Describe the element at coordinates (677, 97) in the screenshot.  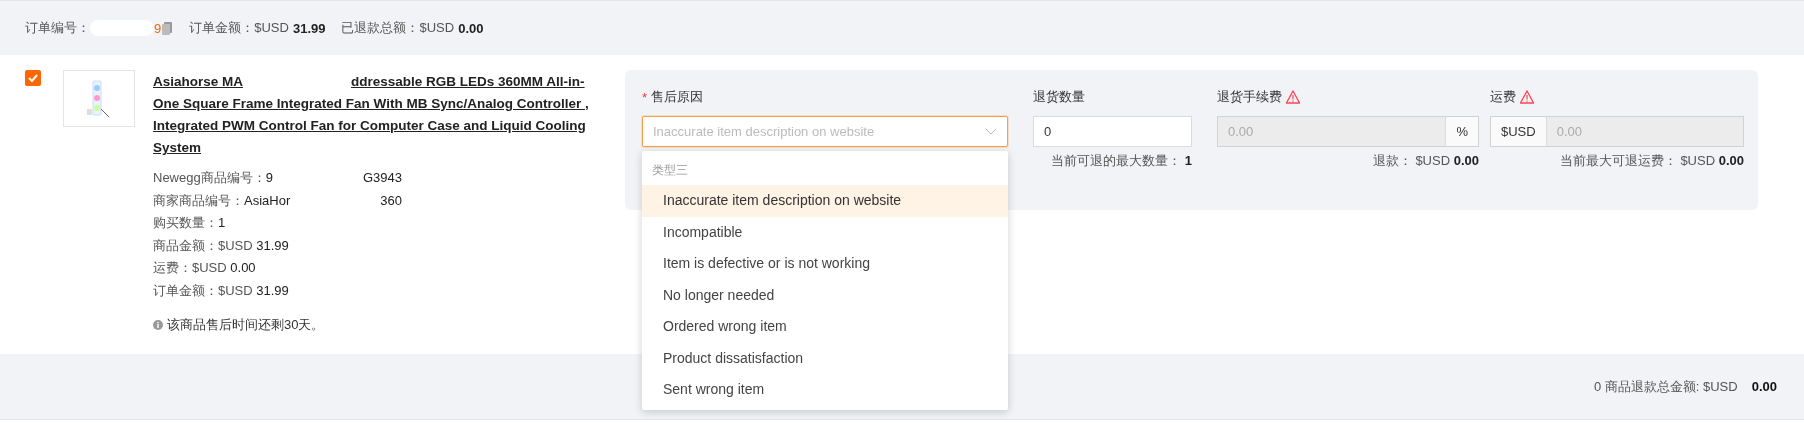
I see `field-label: 售后原因` at that location.